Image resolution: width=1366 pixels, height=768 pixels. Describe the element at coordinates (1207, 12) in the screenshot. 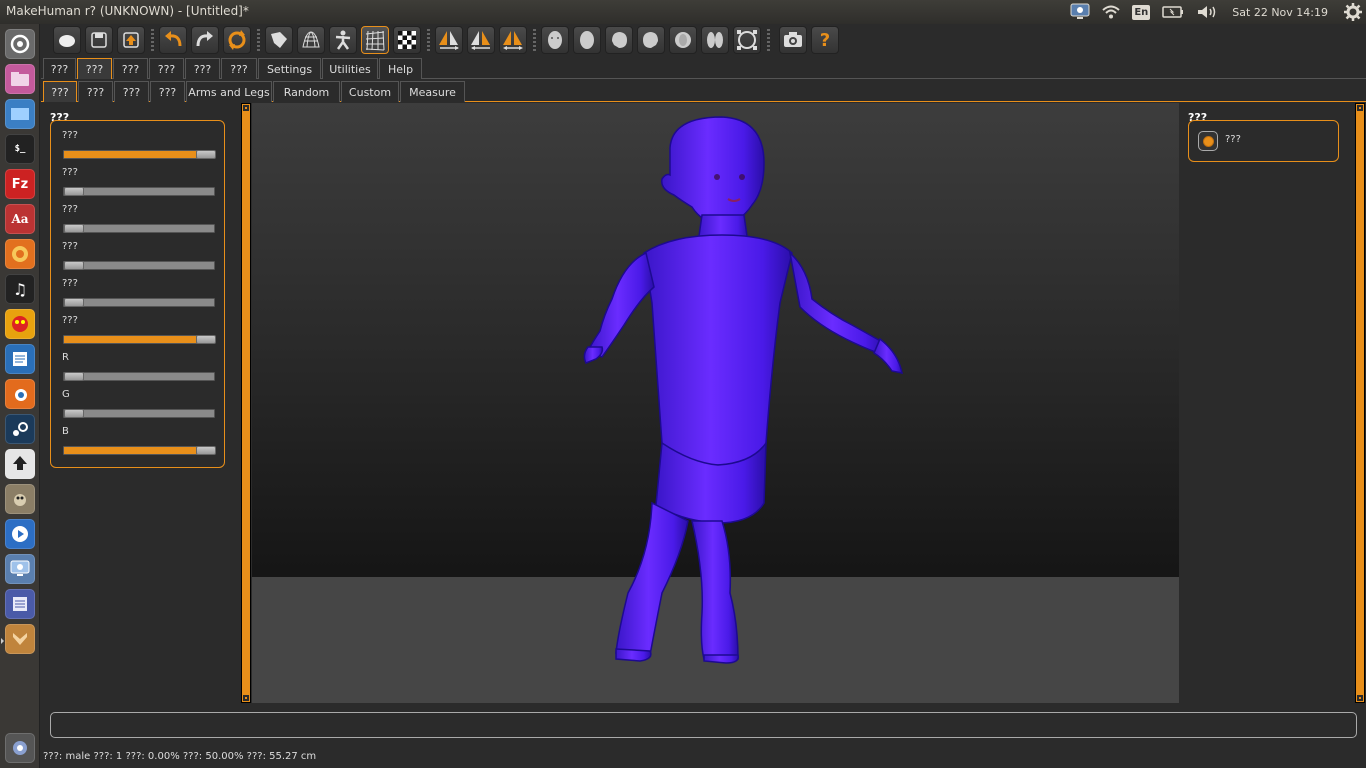

I see `volume-icon` at that location.